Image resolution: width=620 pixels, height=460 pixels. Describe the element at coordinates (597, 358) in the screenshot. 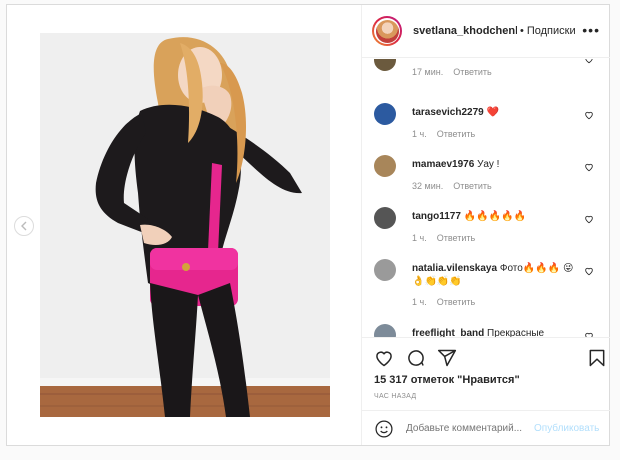

I see `bookmark-icon` at that location.